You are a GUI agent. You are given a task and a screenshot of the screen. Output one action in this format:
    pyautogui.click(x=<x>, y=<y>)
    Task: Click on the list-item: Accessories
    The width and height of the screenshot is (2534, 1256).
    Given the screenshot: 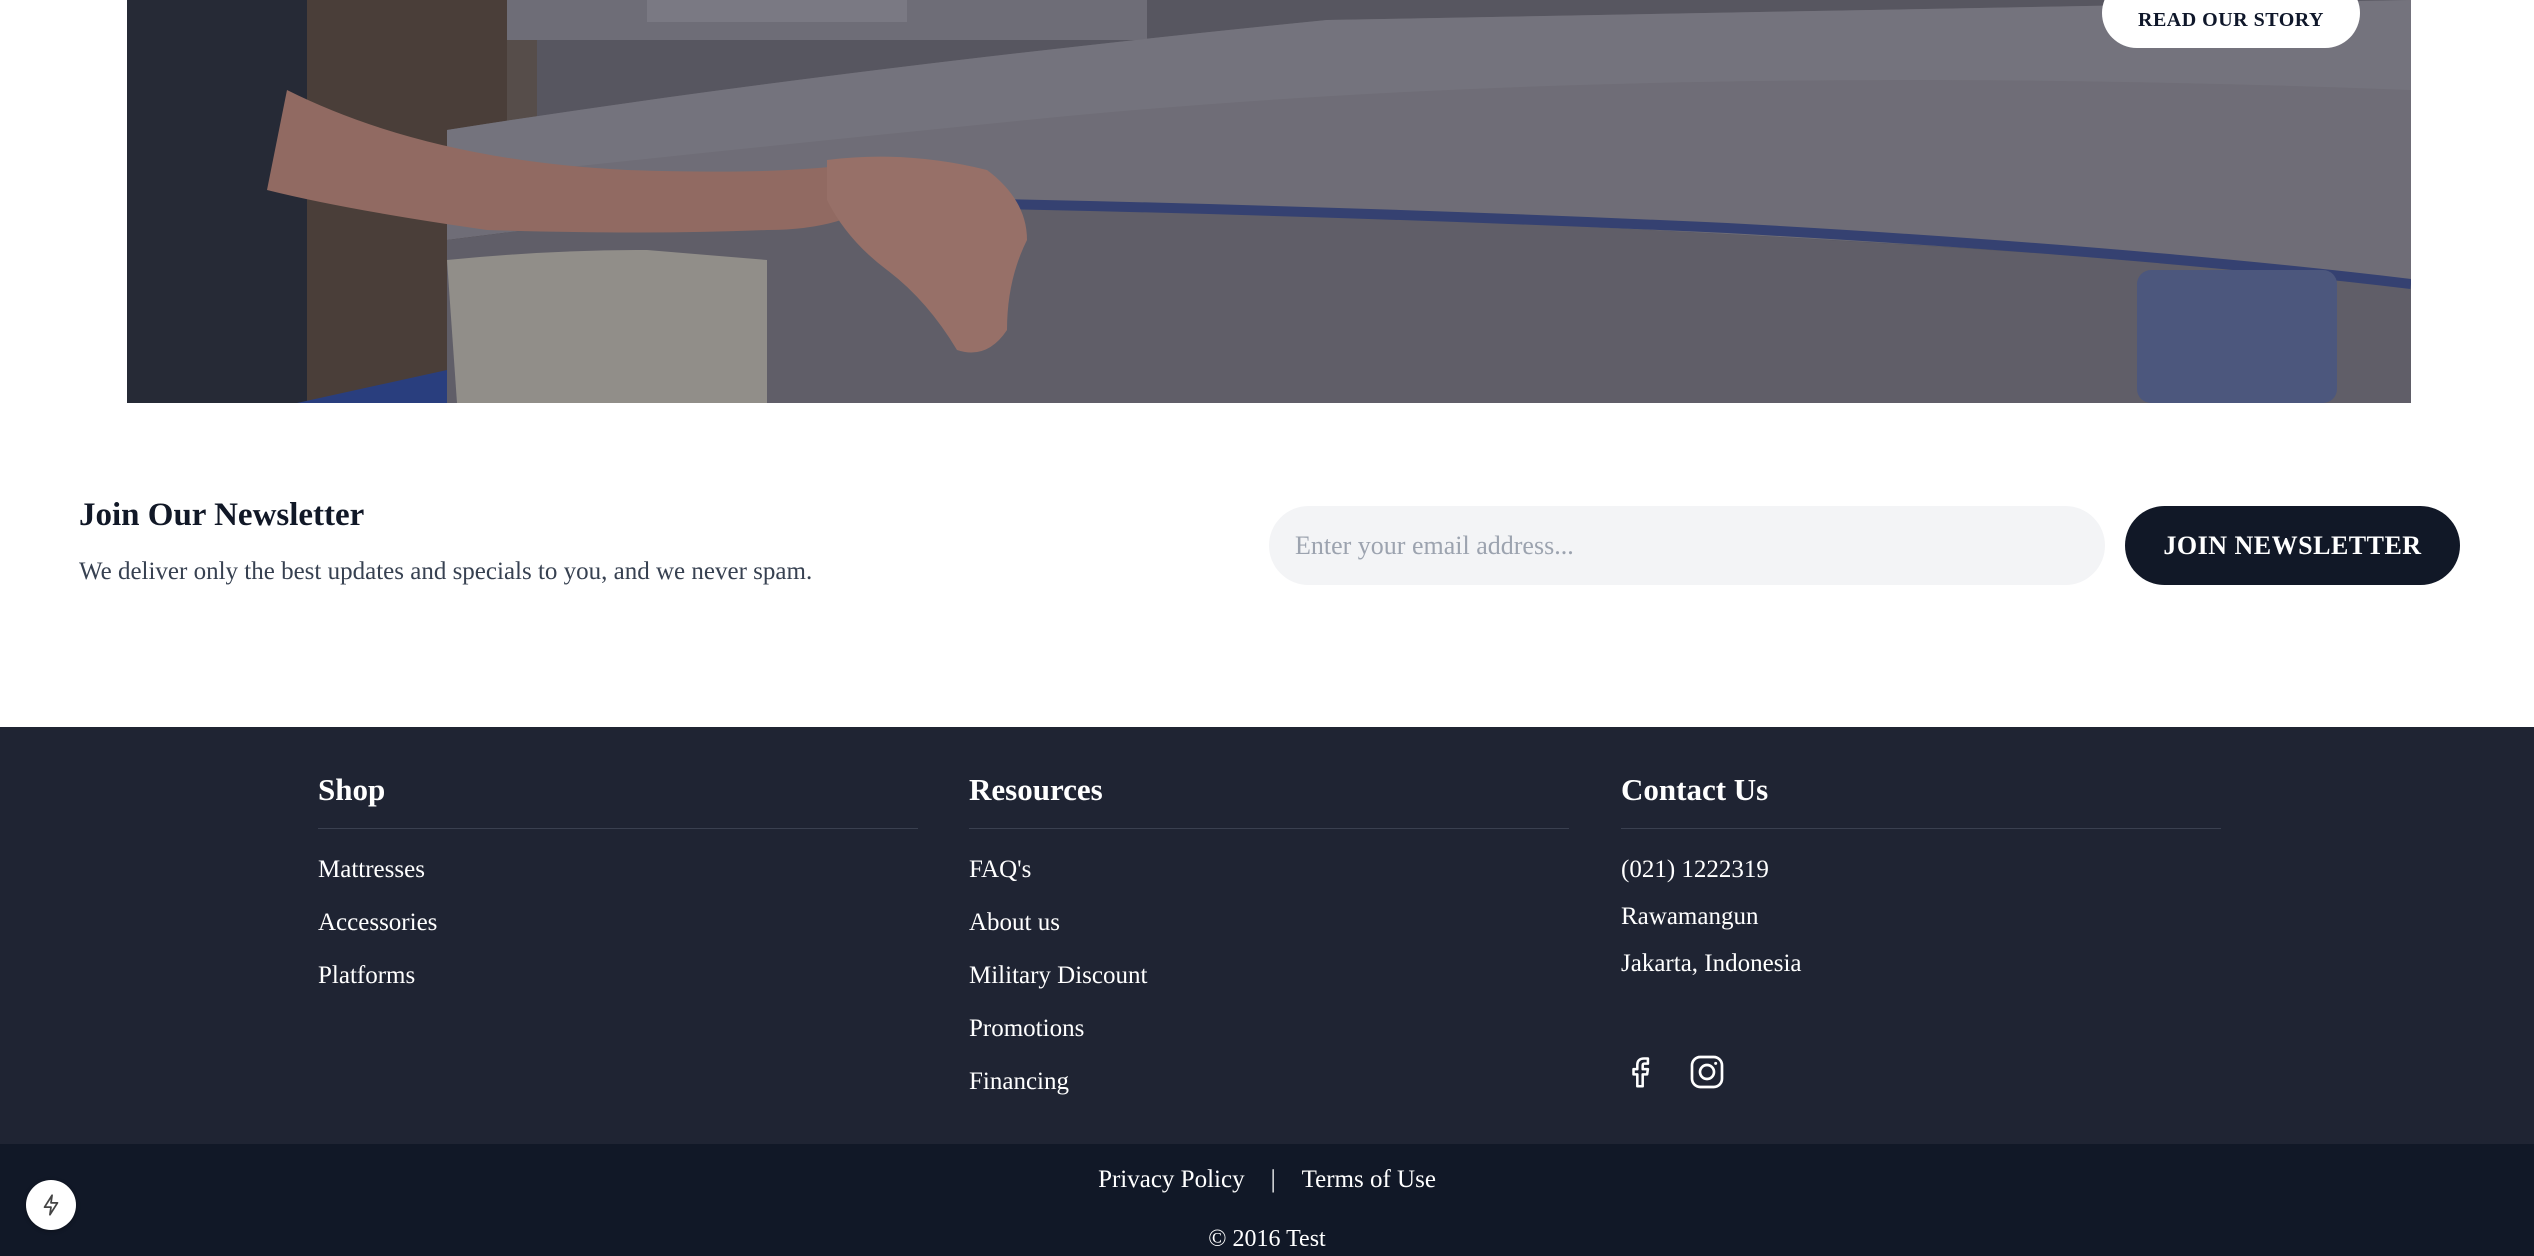 What is the action you would take?
    pyautogui.click(x=618, y=934)
    